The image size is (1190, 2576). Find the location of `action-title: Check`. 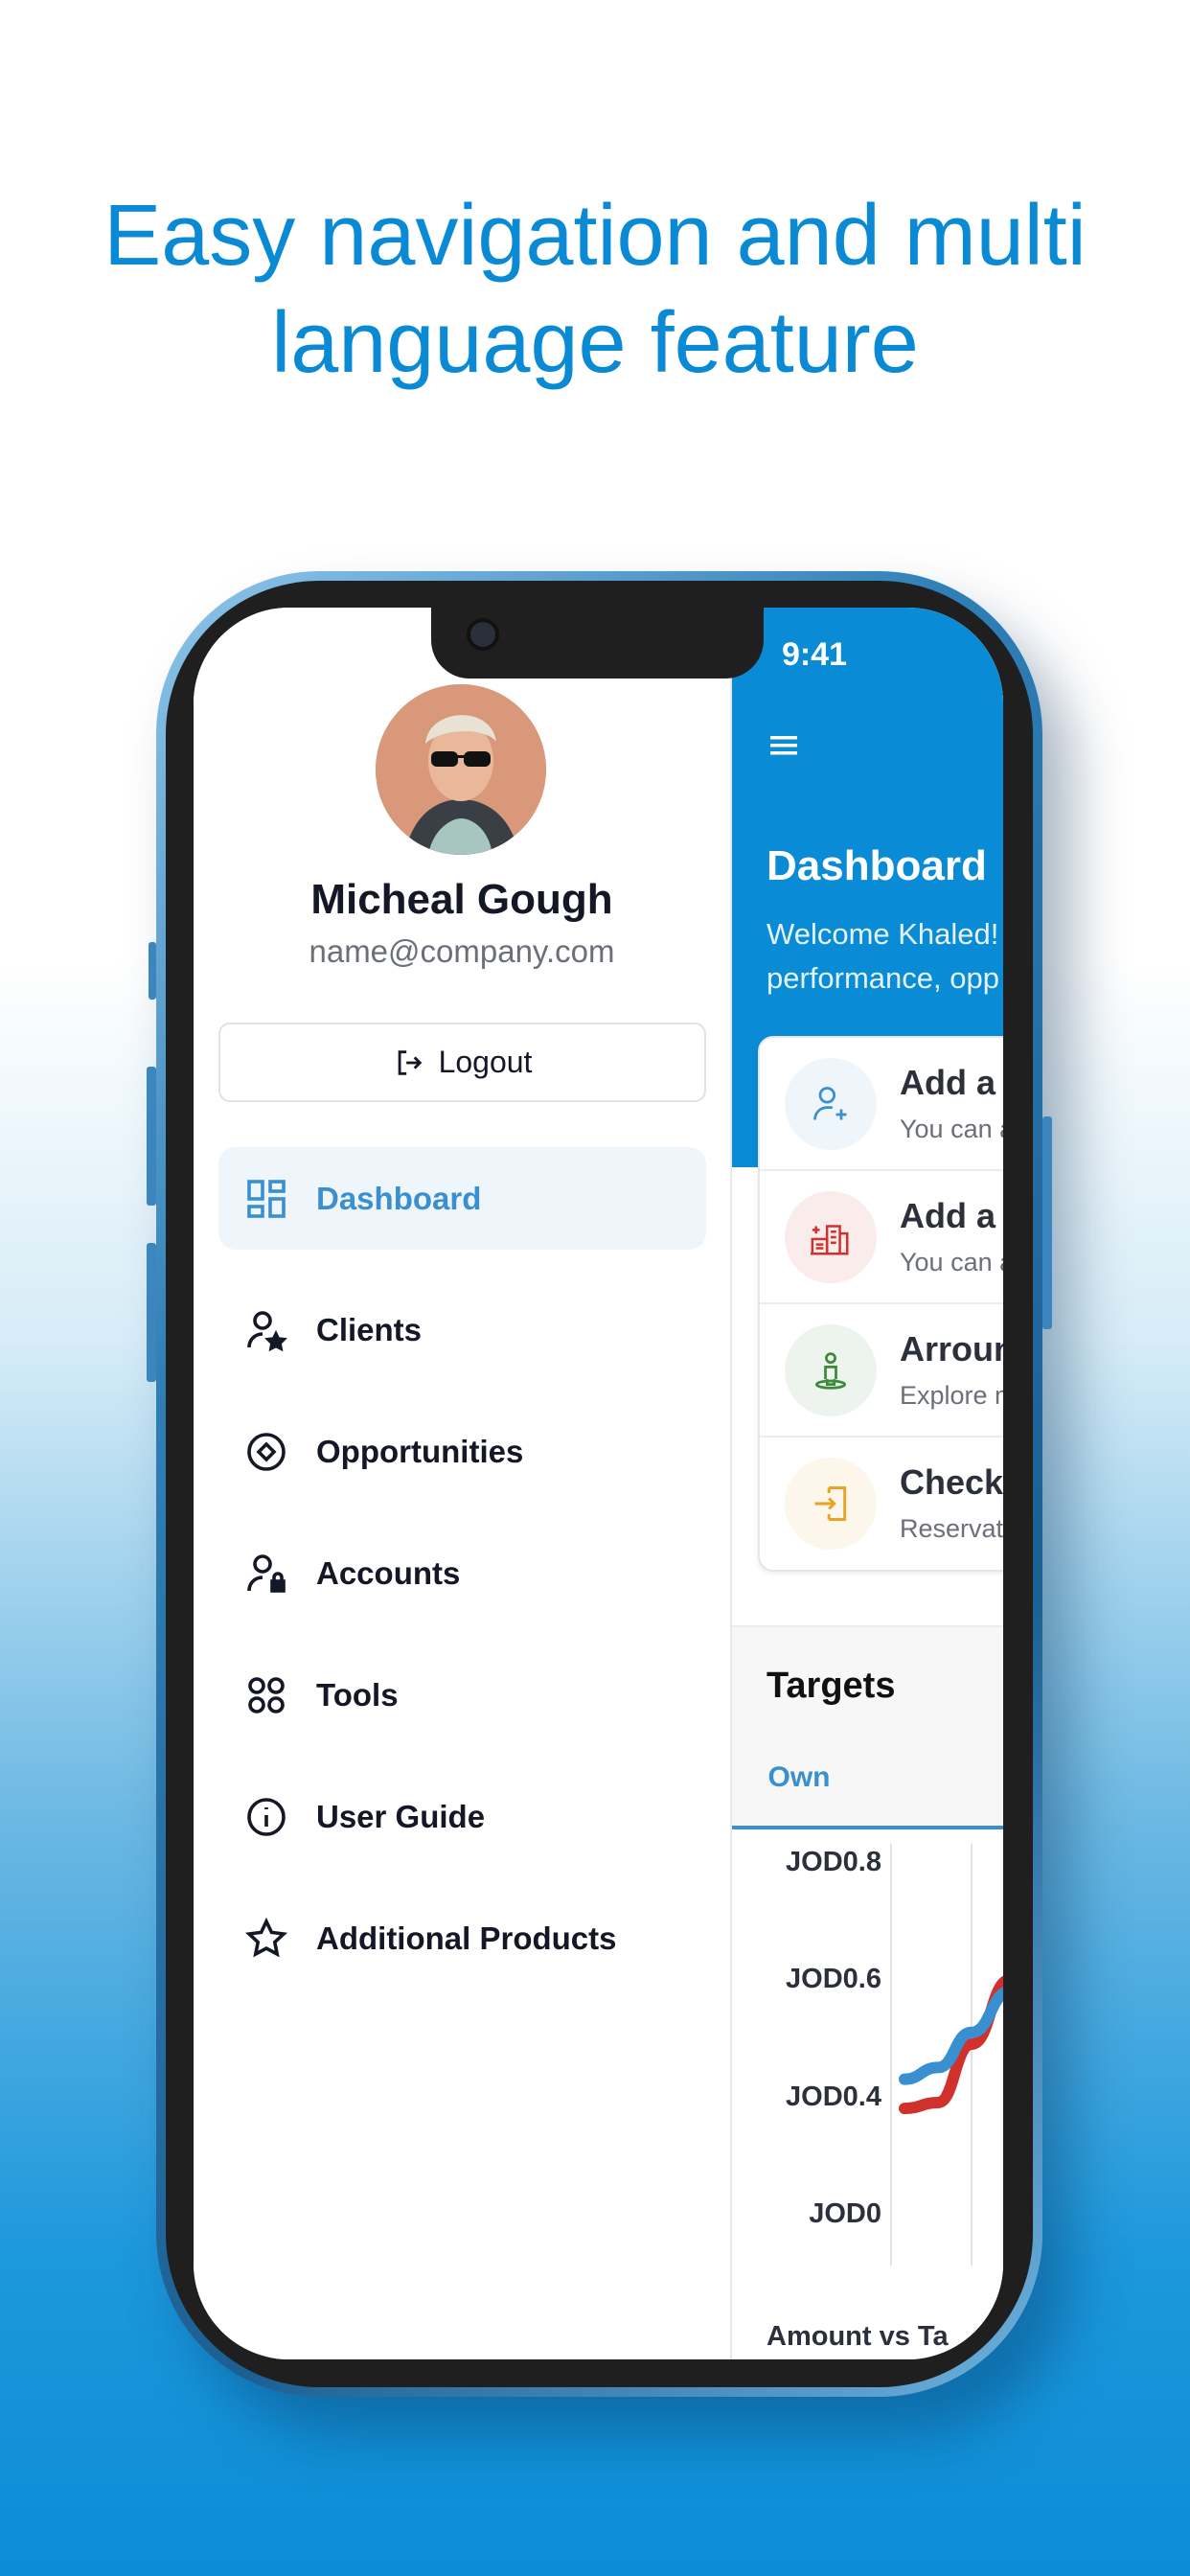

action-title: Check is located at coordinates (952, 1482).